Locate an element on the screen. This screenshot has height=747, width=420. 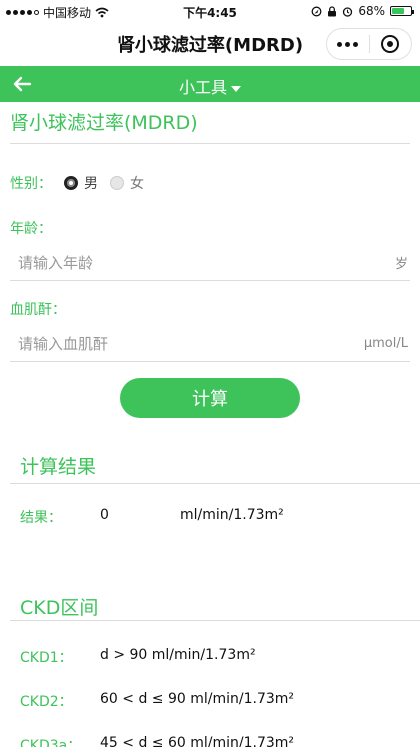
gender-option-female: 女 is located at coordinates (127, 183).